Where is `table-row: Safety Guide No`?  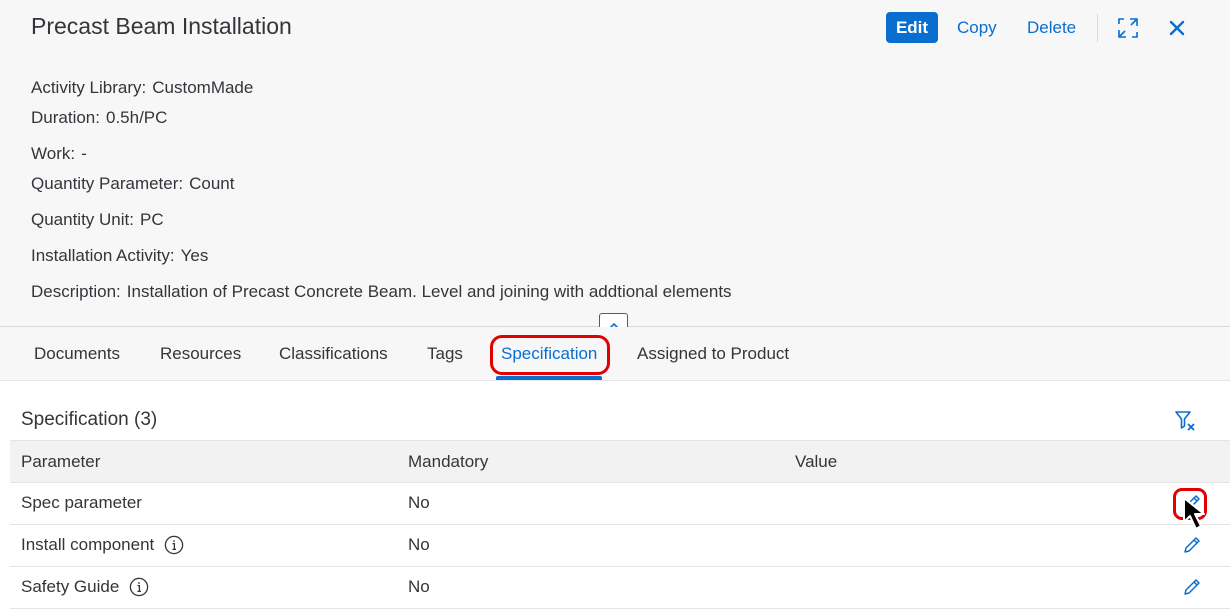 table-row: Safety Guide No is located at coordinates (620, 588).